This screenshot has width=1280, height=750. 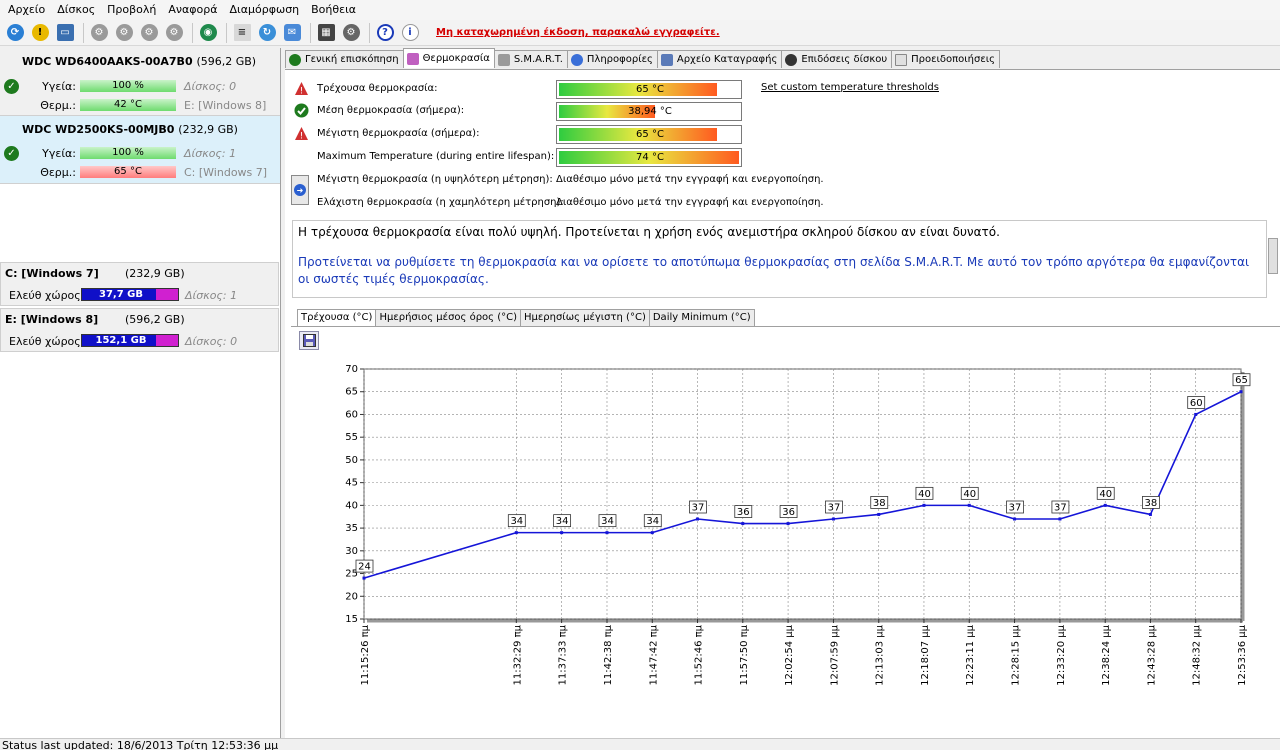 What do you see at coordinates (837, 59) in the screenshot?
I see `tab-performance: Επιδόσεις δίσκου` at bounding box center [837, 59].